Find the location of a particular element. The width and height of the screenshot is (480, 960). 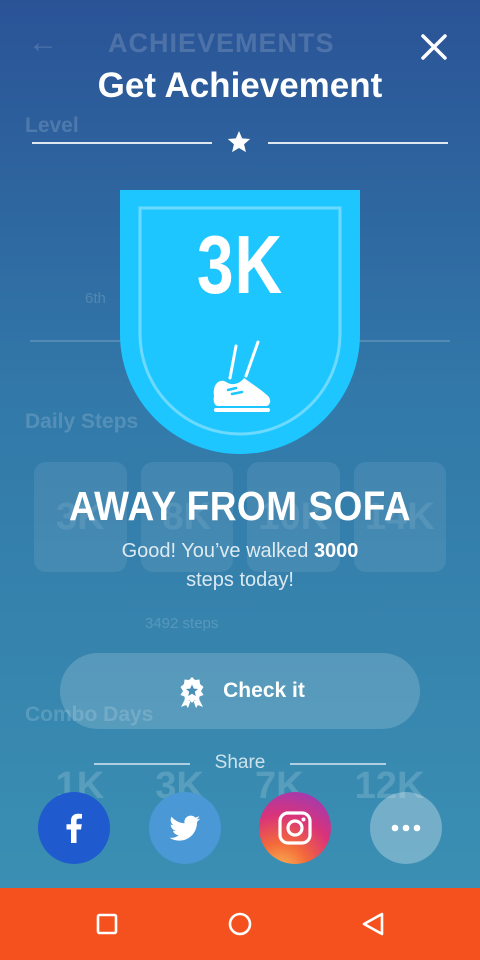

achievement-name: AWAY FROM SOFA is located at coordinates (240, 506).